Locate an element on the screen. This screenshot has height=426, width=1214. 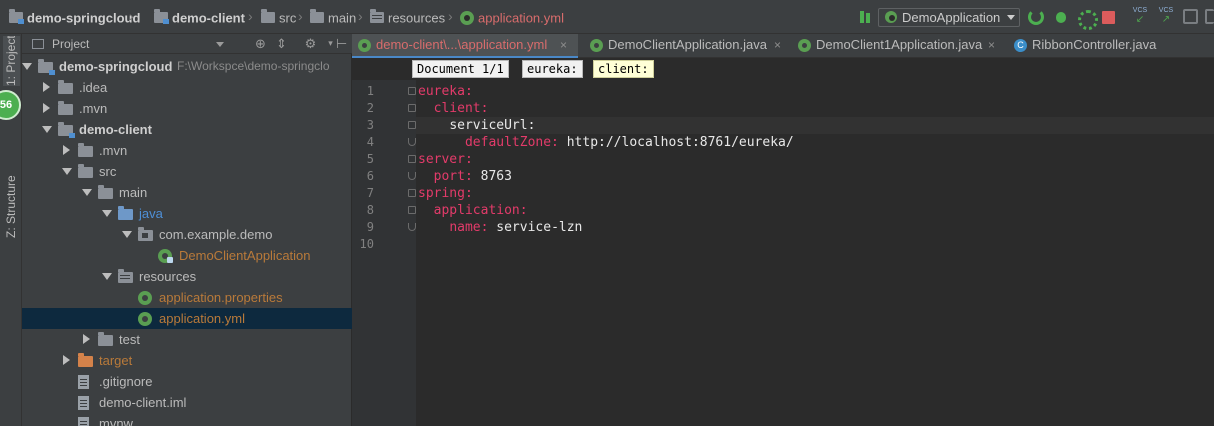
spring-class-icon is located at coordinates (596, 45).